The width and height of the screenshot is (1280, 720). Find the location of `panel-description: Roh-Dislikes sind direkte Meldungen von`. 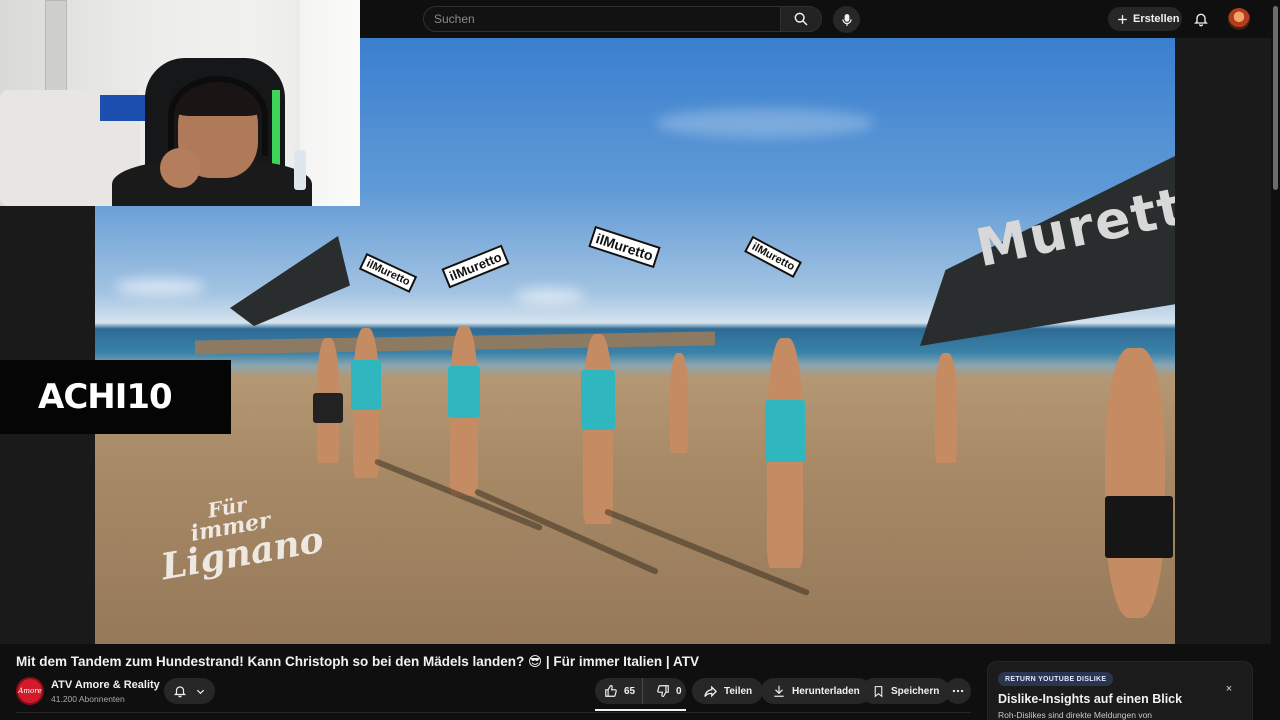

panel-description: Roh-Dislikes sind direkte Meldungen von is located at coordinates (1075, 715).